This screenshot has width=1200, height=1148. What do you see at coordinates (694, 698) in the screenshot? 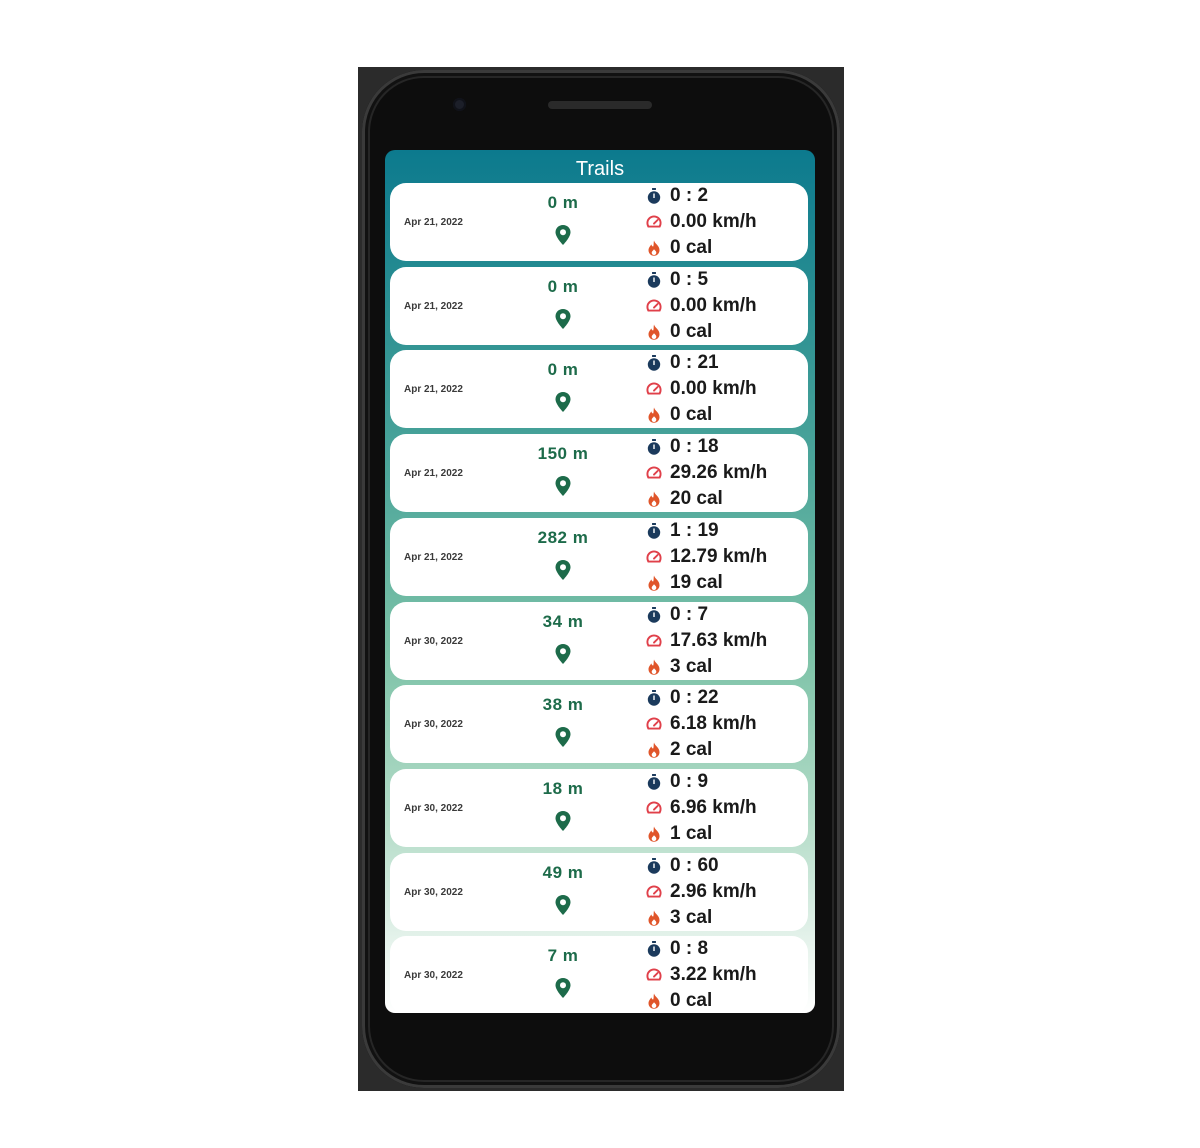
I see `duration-value: 0 : 22` at bounding box center [694, 698].